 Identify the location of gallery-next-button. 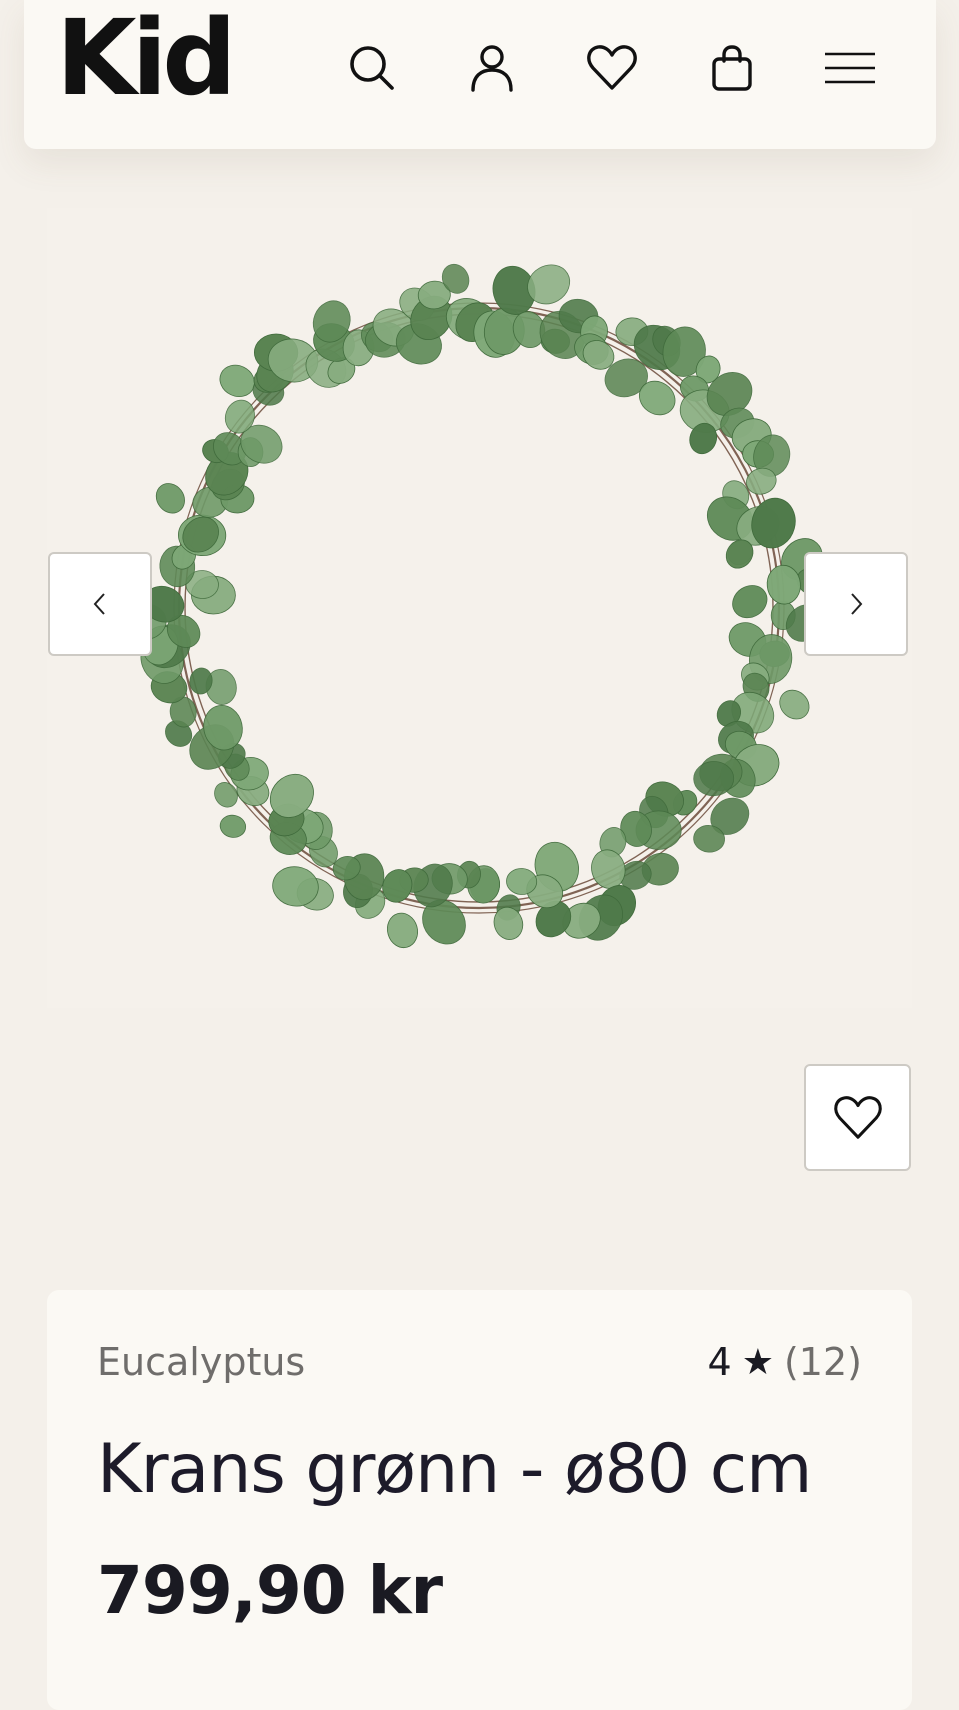
(856, 604).